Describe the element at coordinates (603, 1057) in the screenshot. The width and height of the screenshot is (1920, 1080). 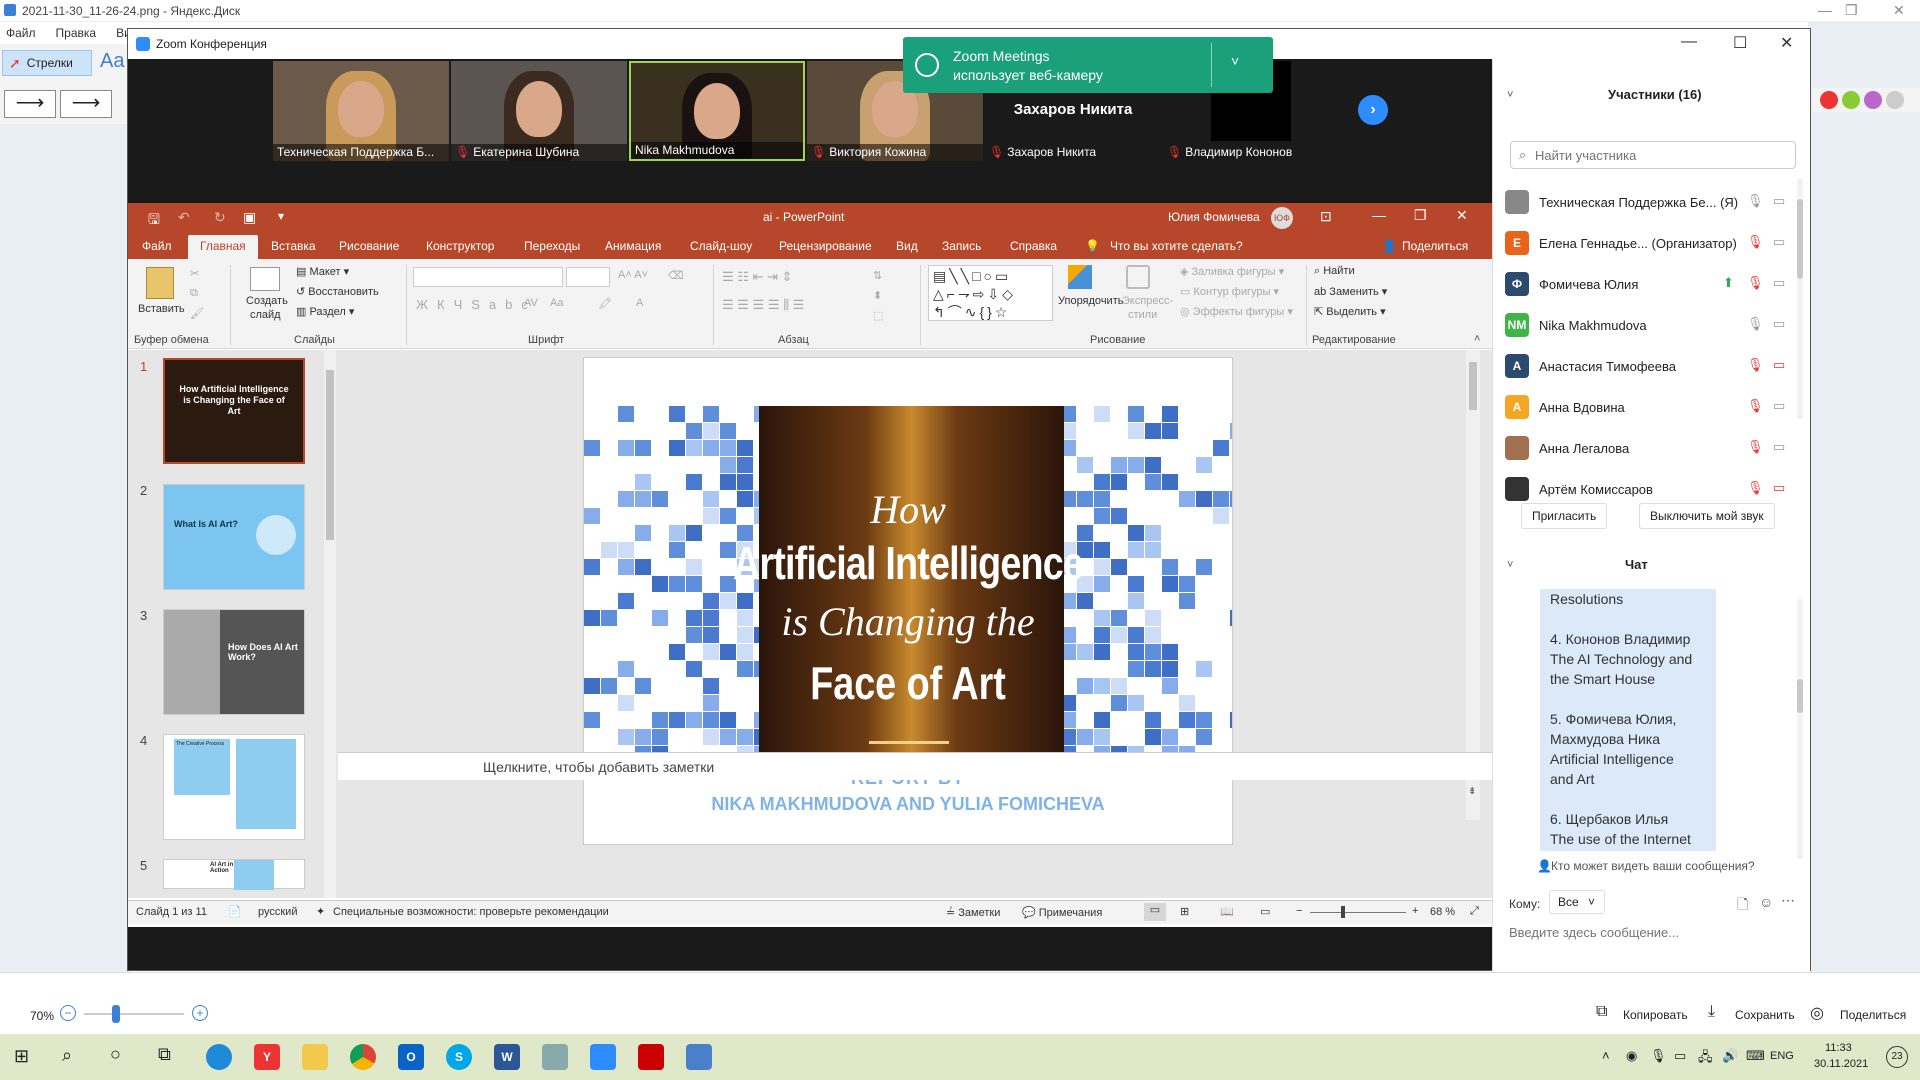
I see `zoom-taskbar-icon` at that location.